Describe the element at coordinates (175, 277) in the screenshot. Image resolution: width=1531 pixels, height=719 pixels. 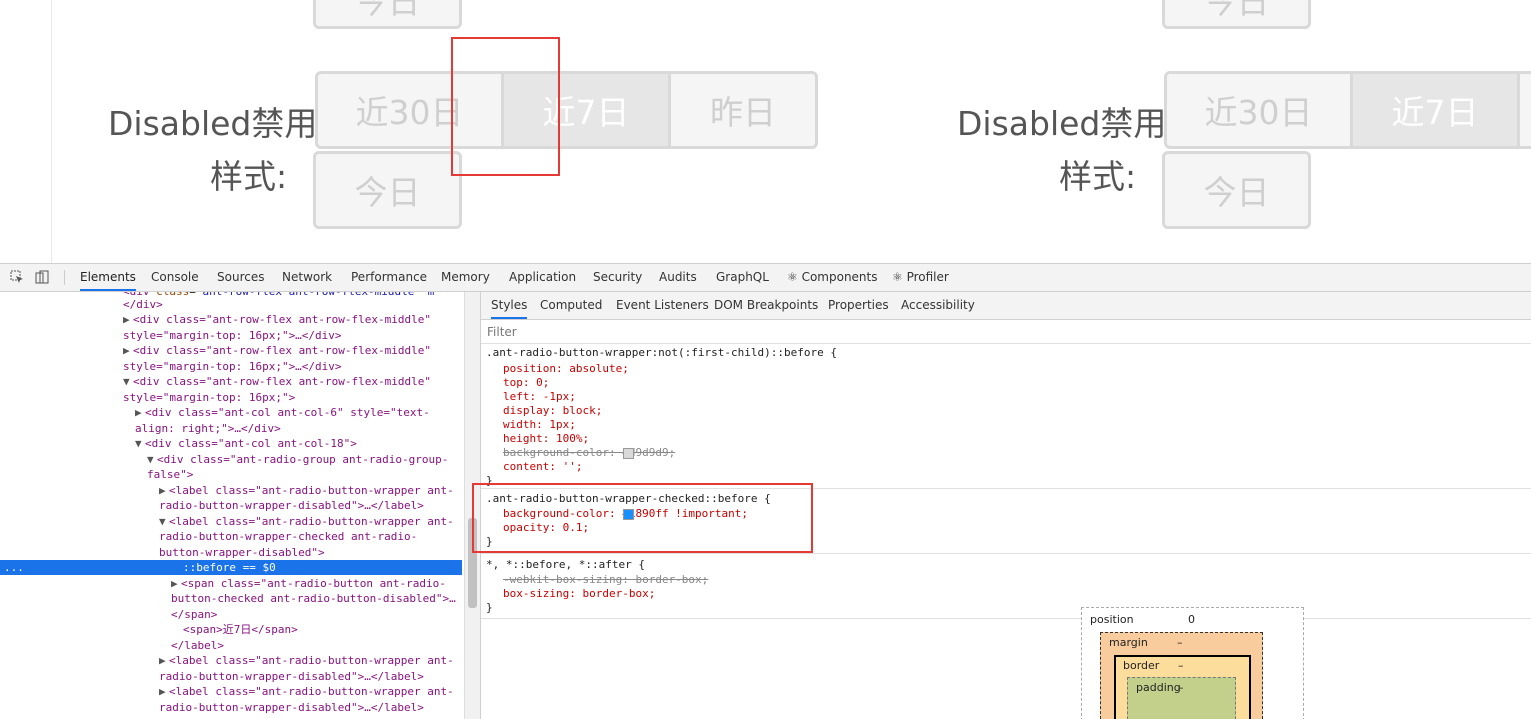
I see `tab-console: Console` at that location.